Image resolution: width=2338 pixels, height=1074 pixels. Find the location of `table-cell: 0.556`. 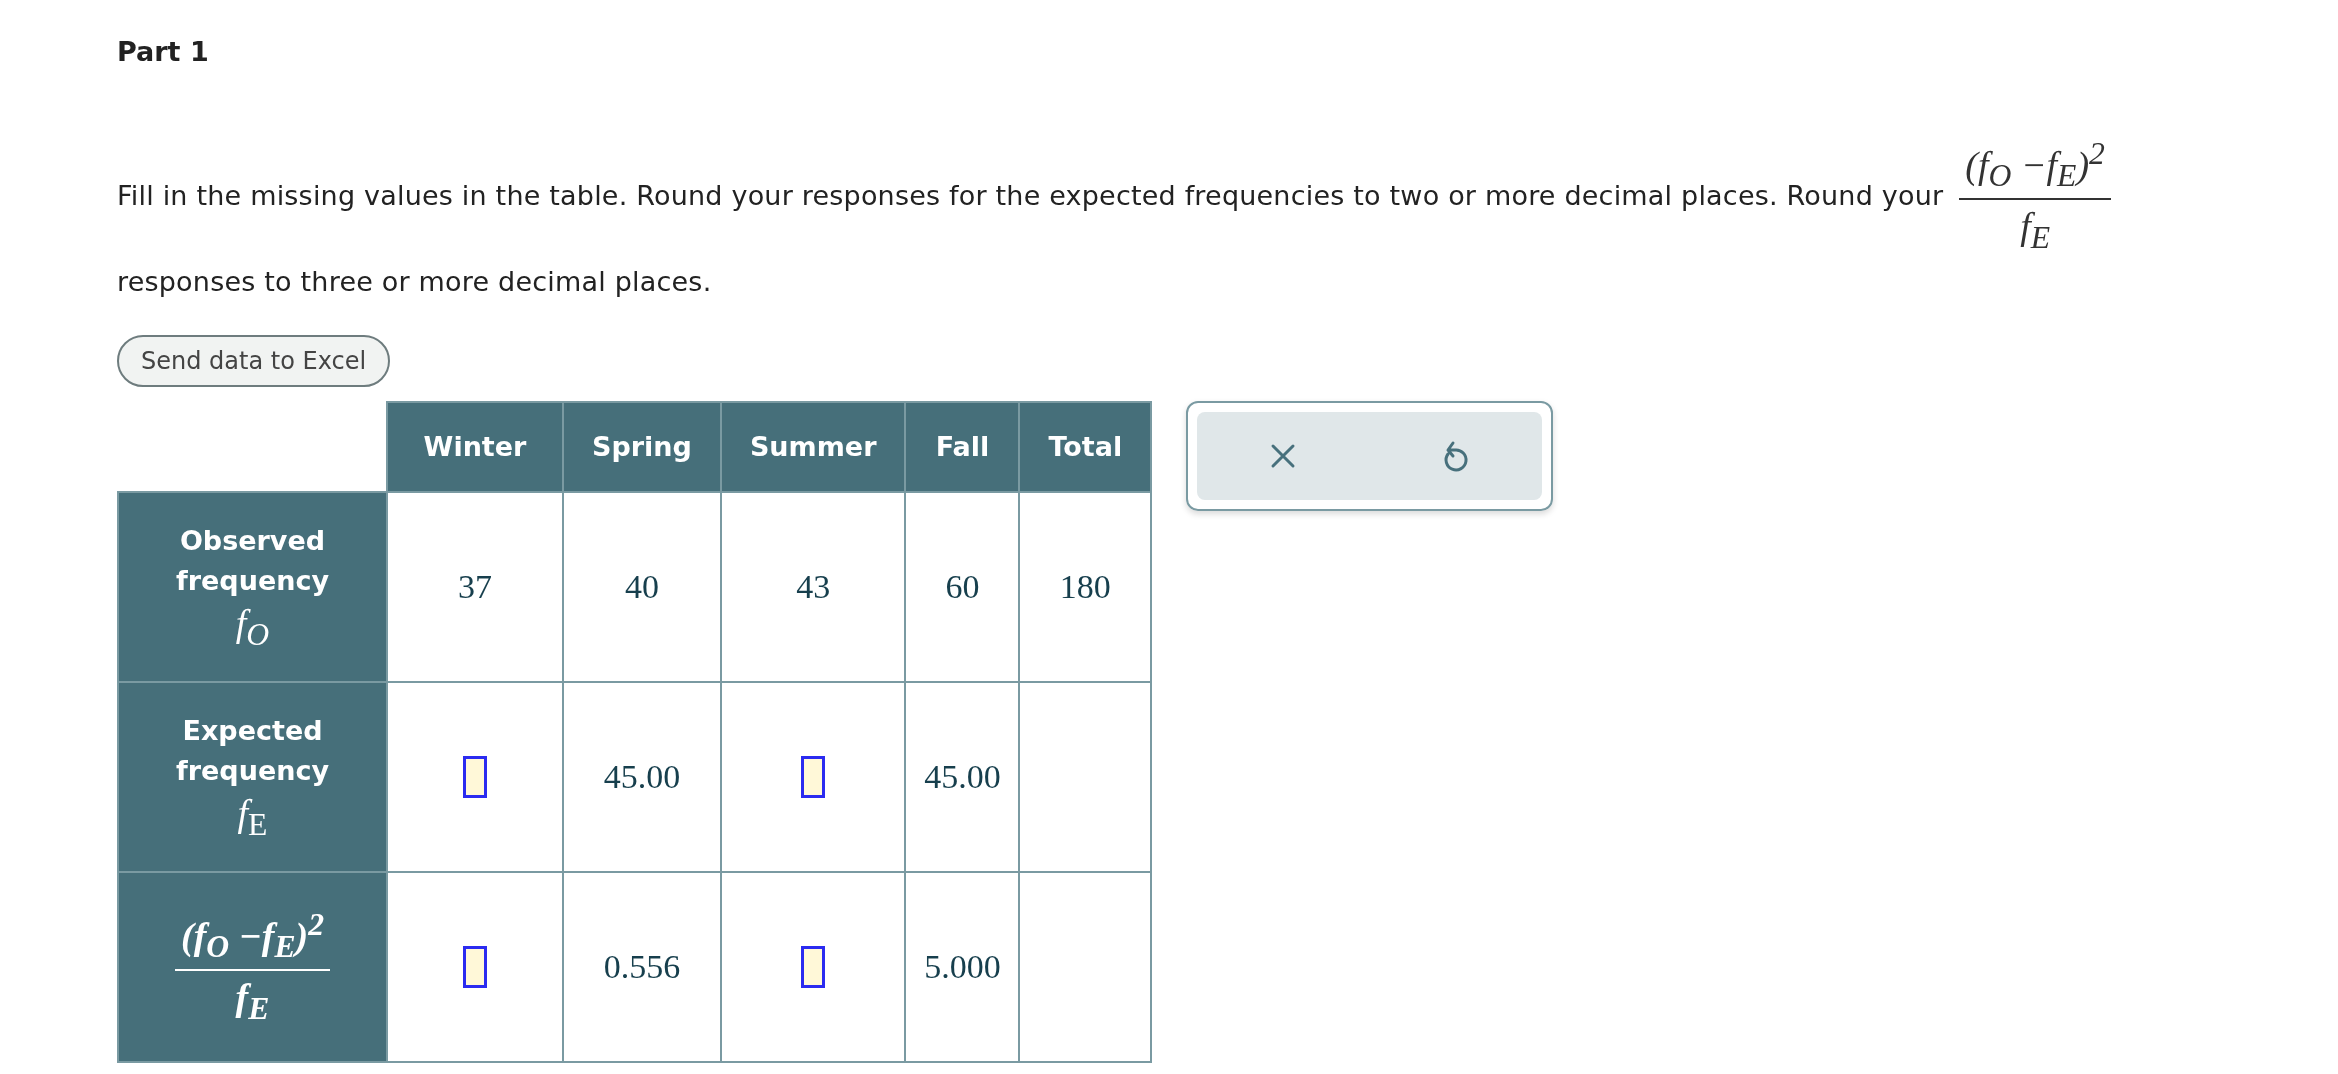

table-cell: 0.556 is located at coordinates (642, 966).